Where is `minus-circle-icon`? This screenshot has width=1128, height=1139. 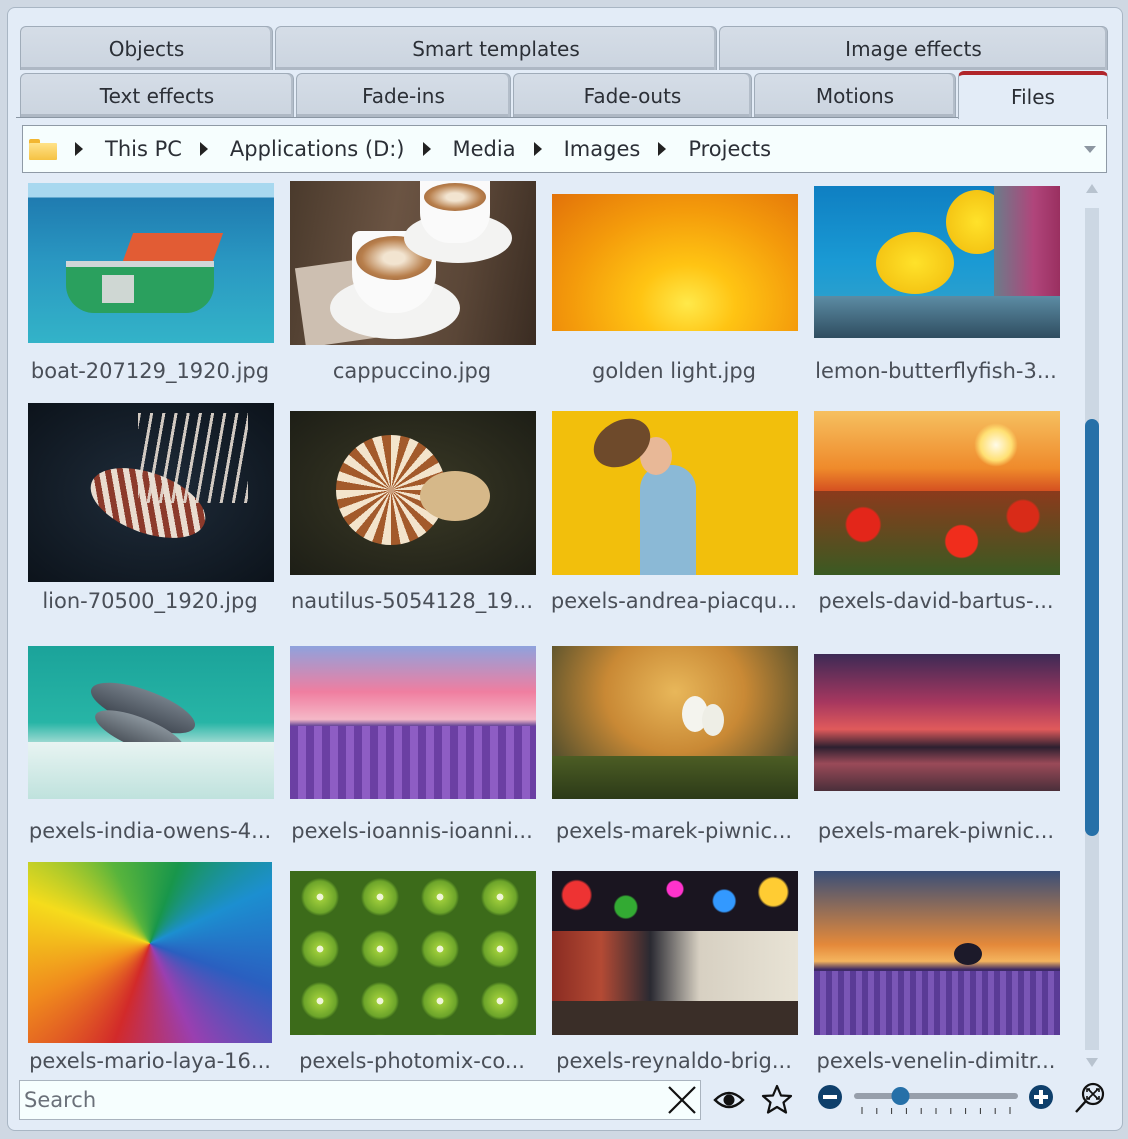 minus-circle-icon is located at coordinates (830, 1097).